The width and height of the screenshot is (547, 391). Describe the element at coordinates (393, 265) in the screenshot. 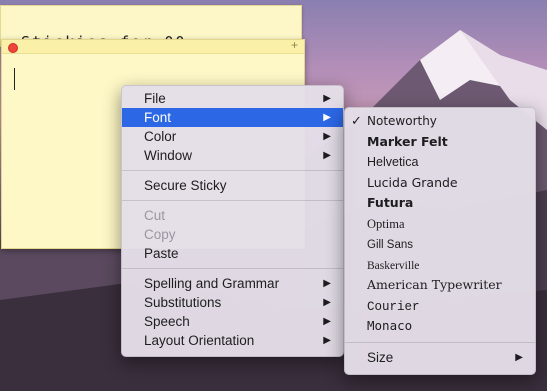

I see `font-item-label: Baskerville` at that location.